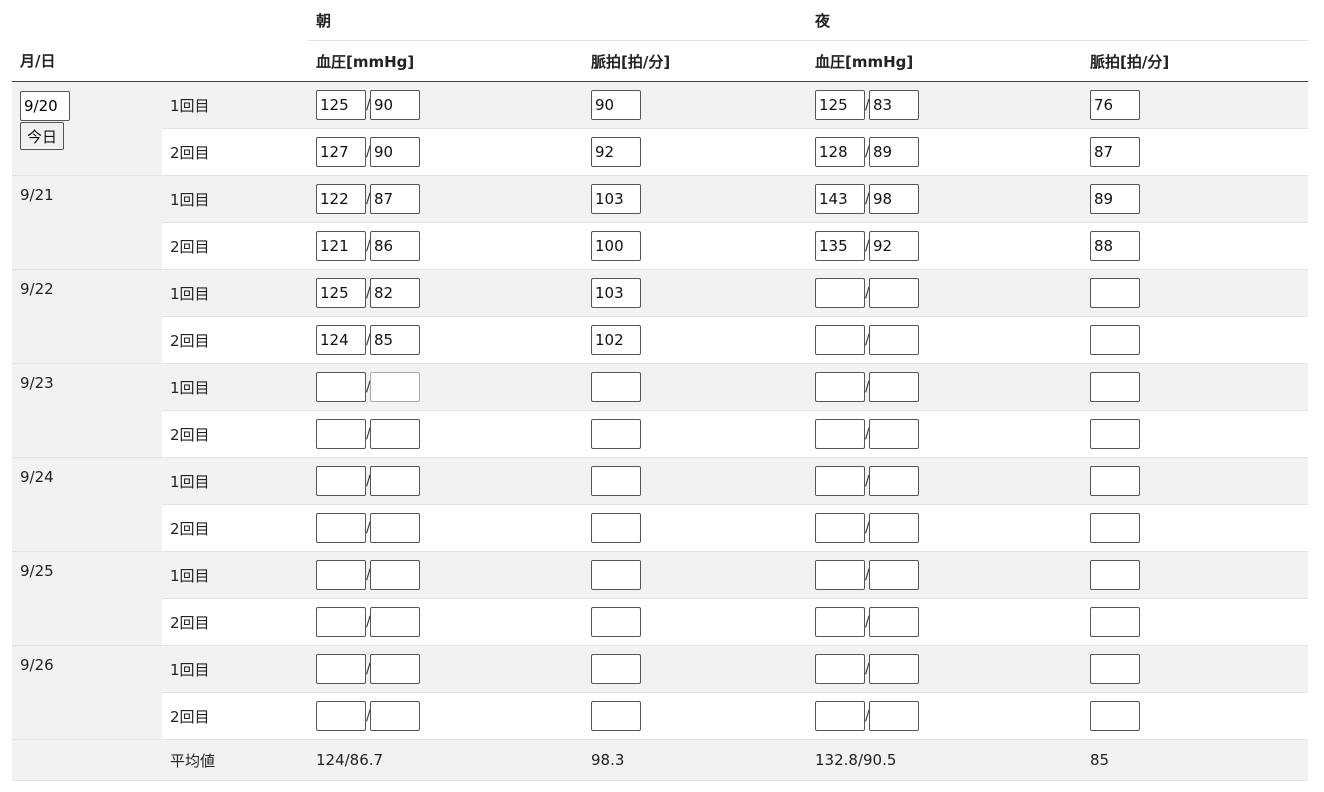 The image size is (1324, 792). What do you see at coordinates (87, 410) in the screenshot?
I see `date-cell: 9/23` at bounding box center [87, 410].